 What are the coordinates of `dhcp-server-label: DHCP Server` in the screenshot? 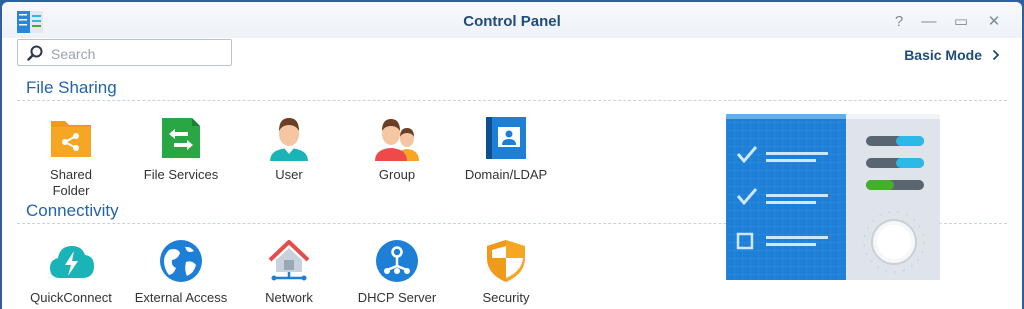 It's located at (397, 297).